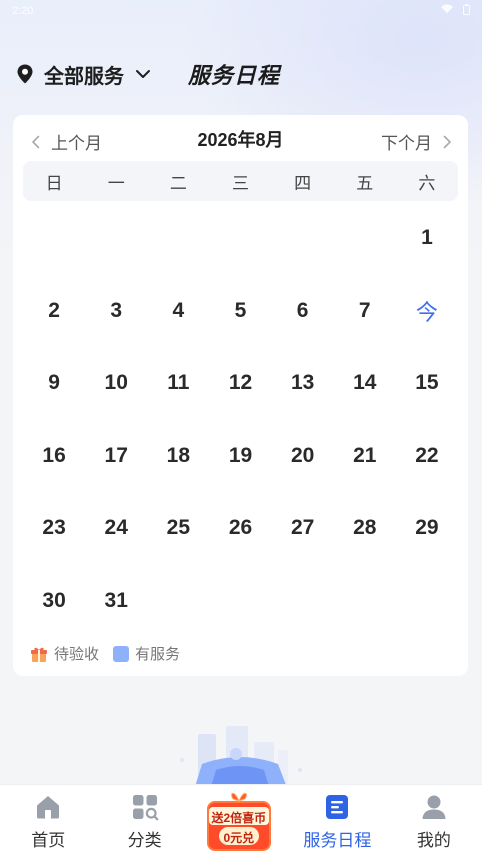  Describe the element at coordinates (54, 456) in the screenshot. I see `calendar-day: 16` at that location.